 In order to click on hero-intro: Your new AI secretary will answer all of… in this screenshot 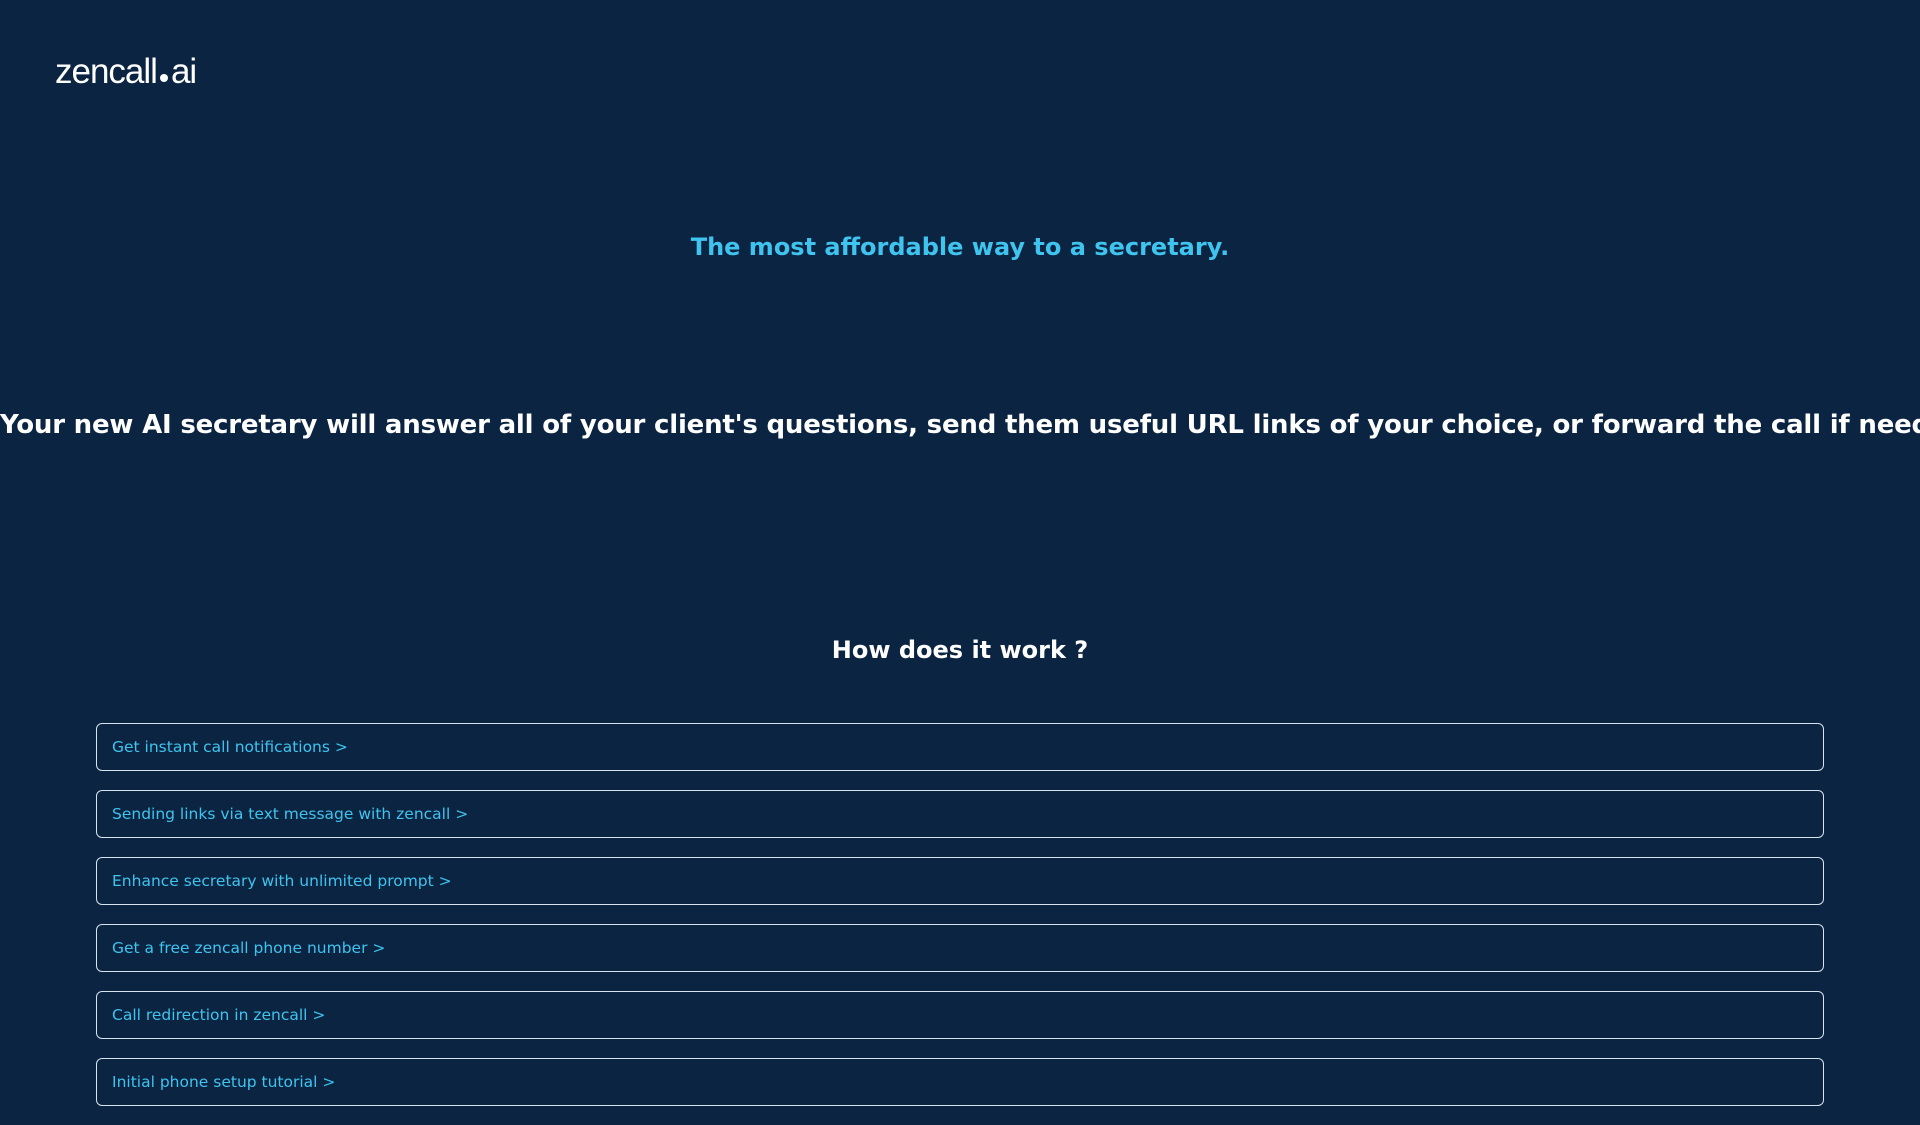, I will do `click(960, 425)`.